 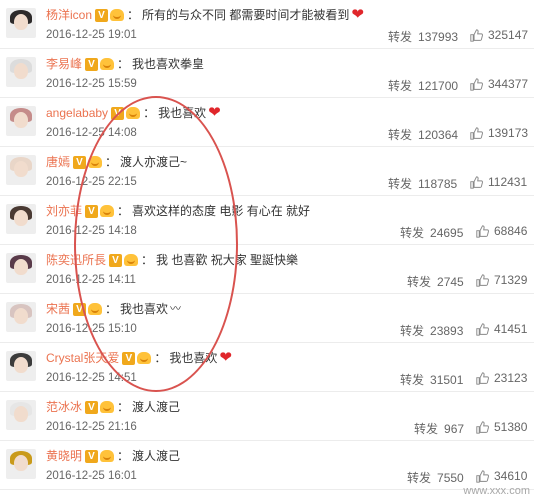 I want to click on like-button: 112431, so click(x=498, y=182).